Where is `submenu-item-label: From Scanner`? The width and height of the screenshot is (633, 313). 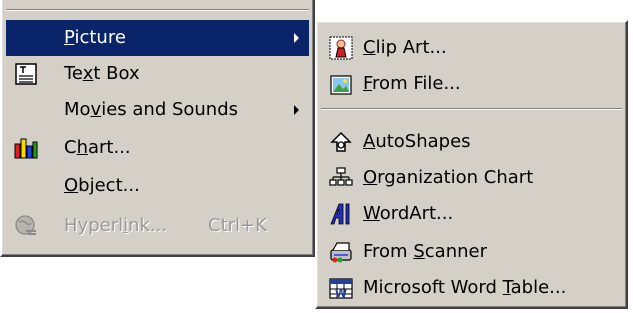 submenu-item-label: From Scanner is located at coordinates (425, 251).